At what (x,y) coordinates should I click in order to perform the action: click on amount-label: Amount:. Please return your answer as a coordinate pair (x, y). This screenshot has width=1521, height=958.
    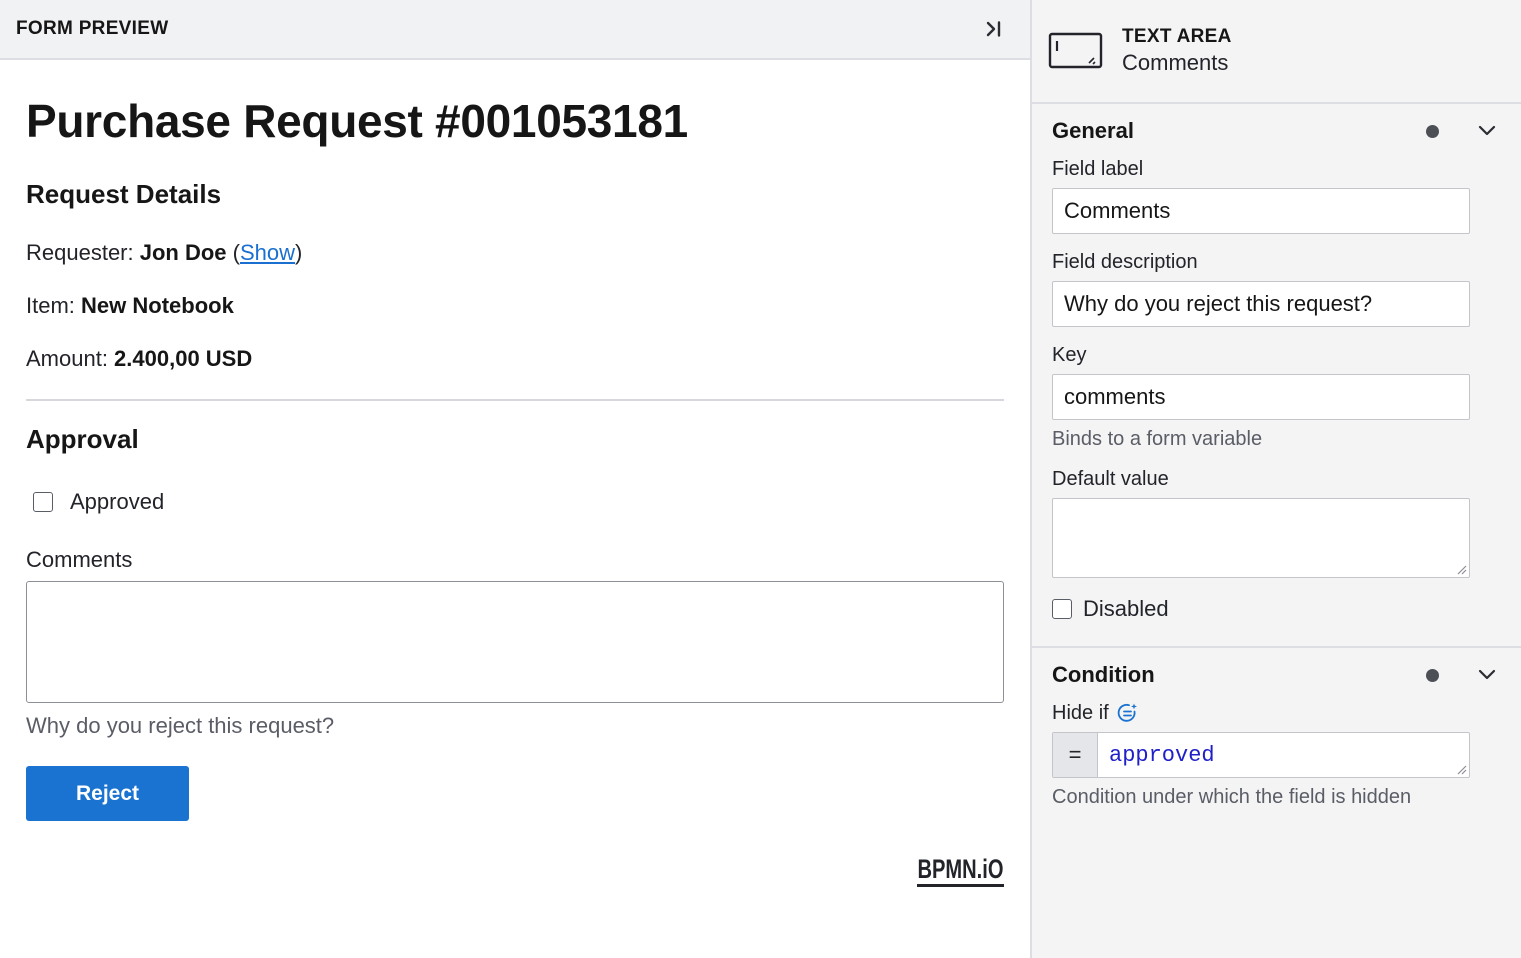
    Looking at the image, I should click on (70, 358).